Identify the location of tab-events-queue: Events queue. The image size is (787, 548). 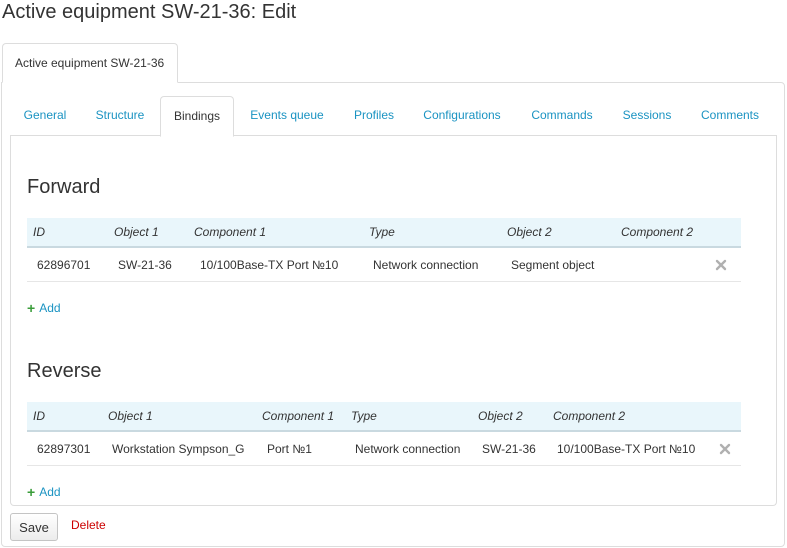
(287, 116).